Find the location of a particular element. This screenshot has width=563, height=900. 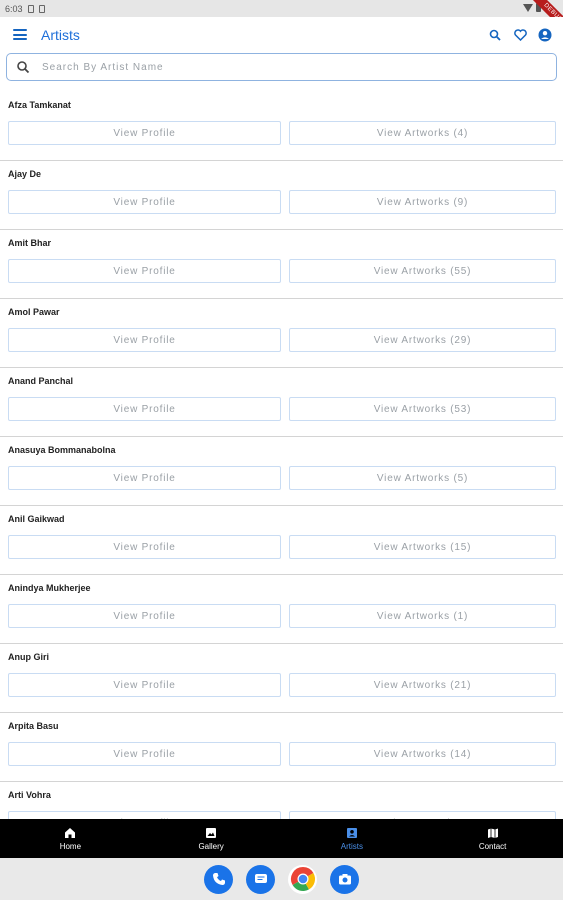

view-artworks-button: View Artworks (14) is located at coordinates (422, 754).